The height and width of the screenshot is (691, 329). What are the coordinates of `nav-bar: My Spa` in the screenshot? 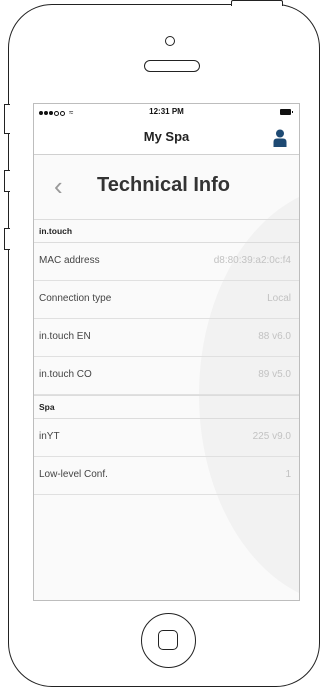 It's located at (166, 138).